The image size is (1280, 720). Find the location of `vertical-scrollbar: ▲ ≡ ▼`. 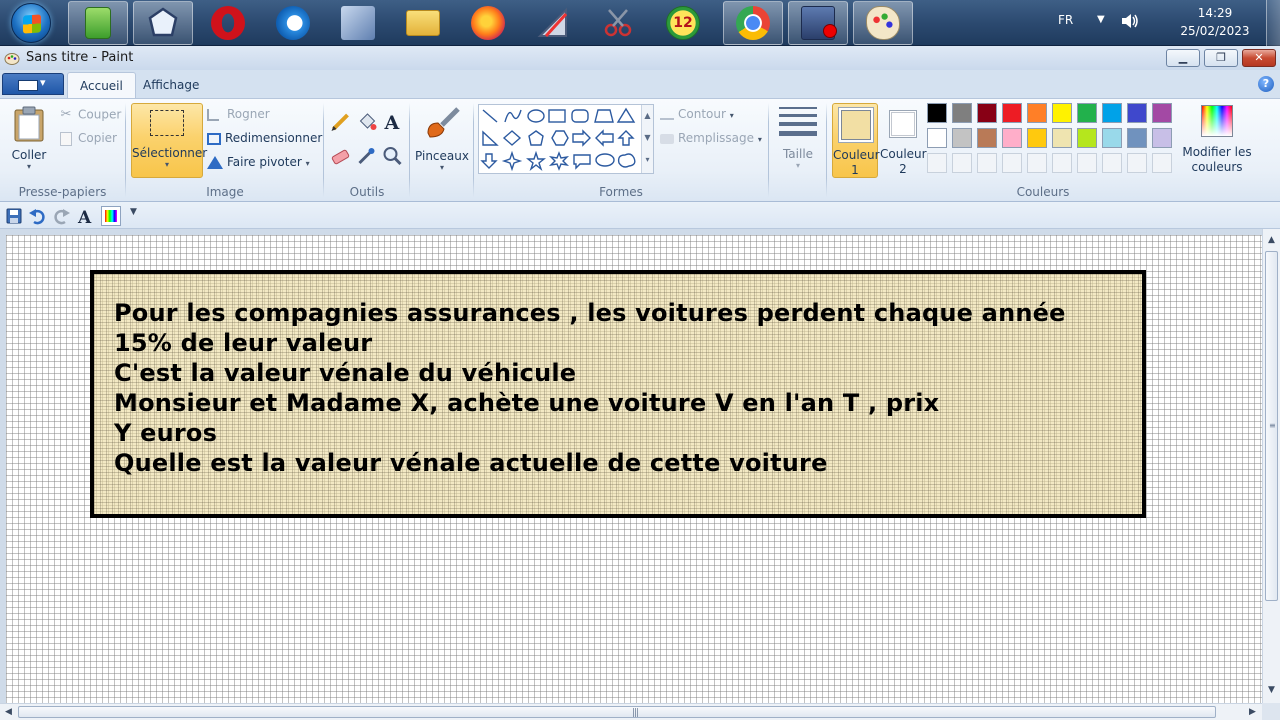

vertical-scrollbar: ▲ ≡ ▼ is located at coordinates (1271, 466).